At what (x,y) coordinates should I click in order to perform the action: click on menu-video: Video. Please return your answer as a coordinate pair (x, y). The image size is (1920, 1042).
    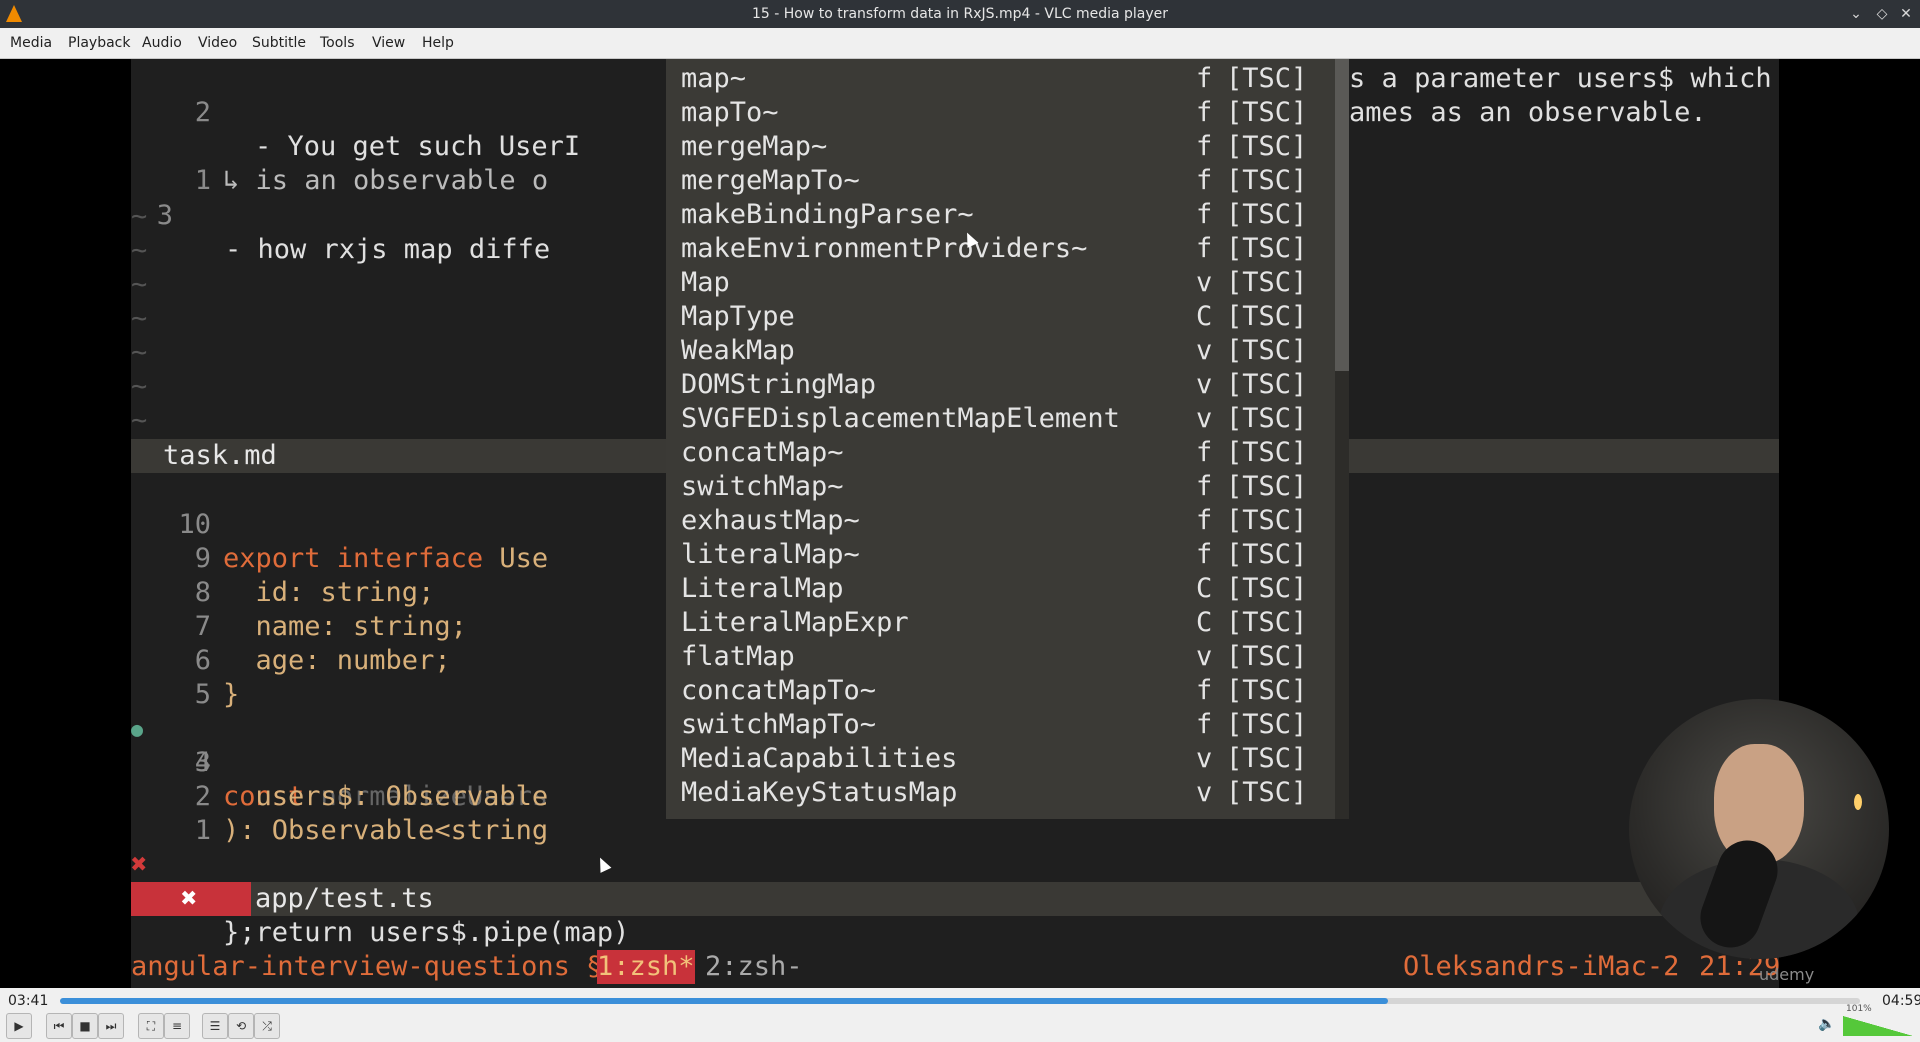
    Looking at the image, I should click on (217, 43).